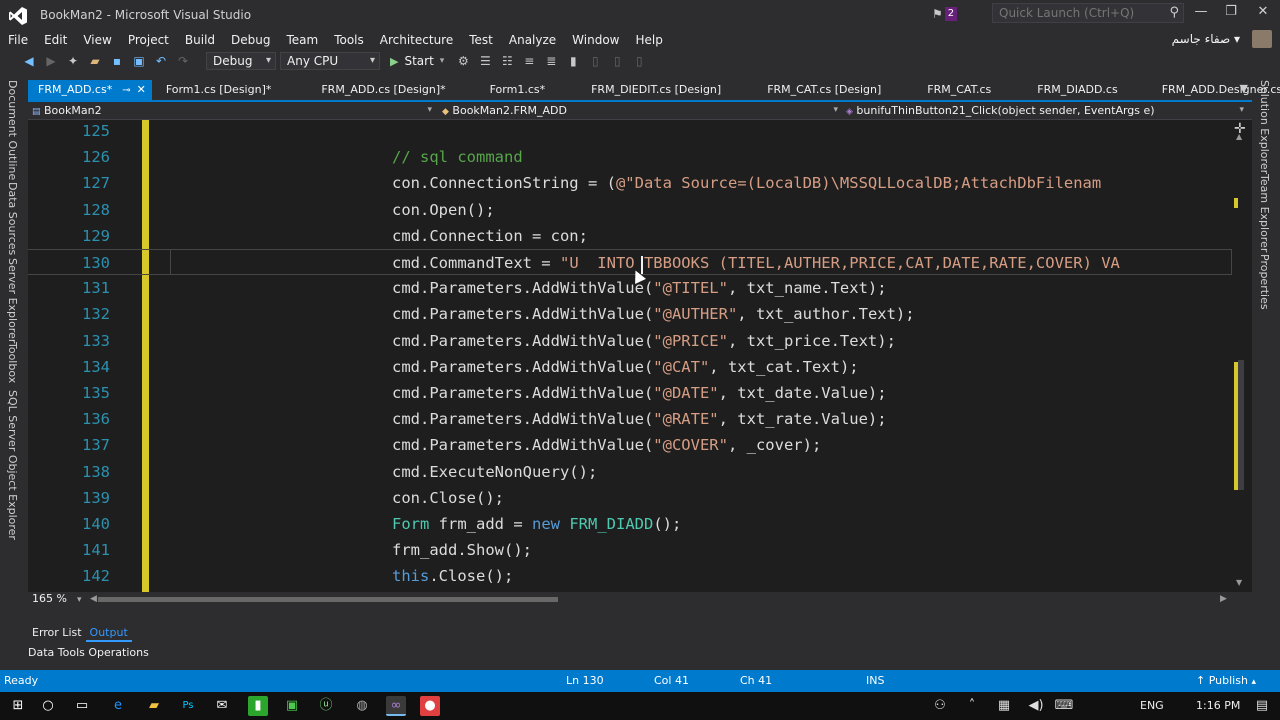  I want to click on properties-tab: Properties, so click(1264, 282).